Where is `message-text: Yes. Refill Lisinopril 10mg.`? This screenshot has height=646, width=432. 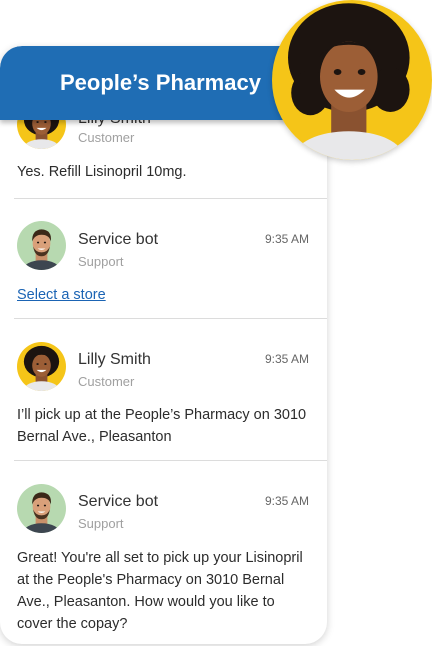 message-text: Yes. Refill Lisinopril 10mg. is located at coordinates (102, 172).